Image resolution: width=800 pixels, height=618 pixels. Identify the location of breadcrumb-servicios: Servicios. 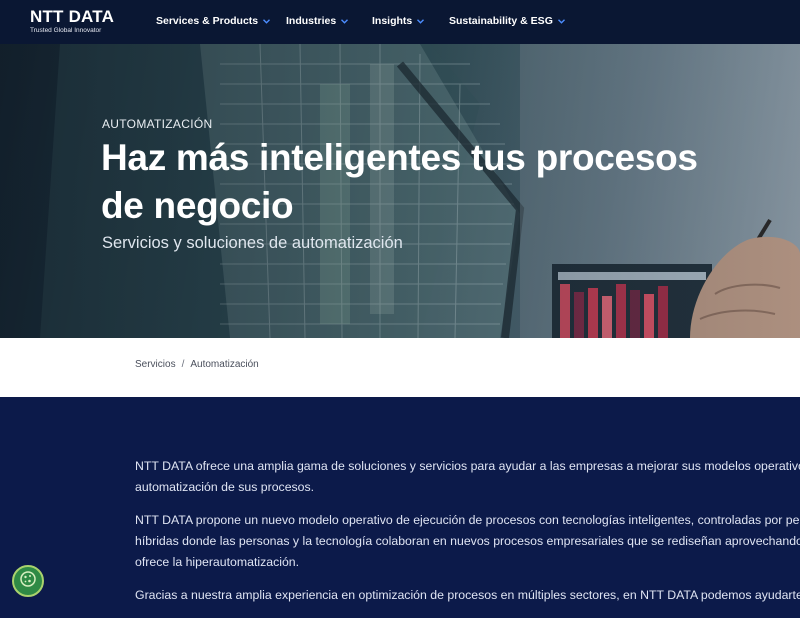
(155, 364).